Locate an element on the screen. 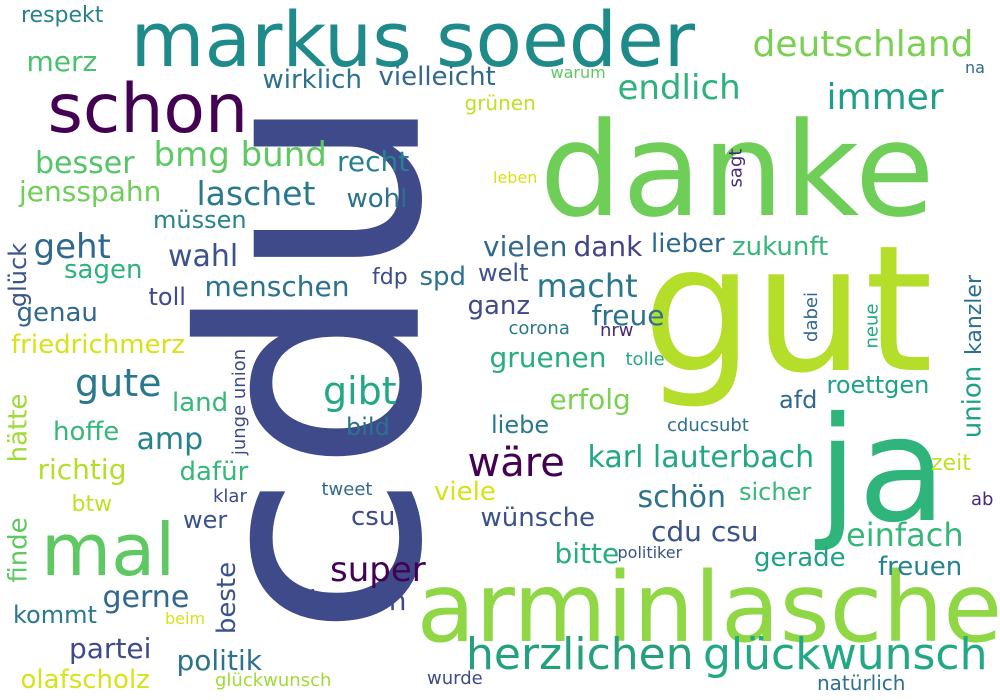 This screenshot has width=1000, height=700. cloud-word: gerade is located at coordinates (800, 558).